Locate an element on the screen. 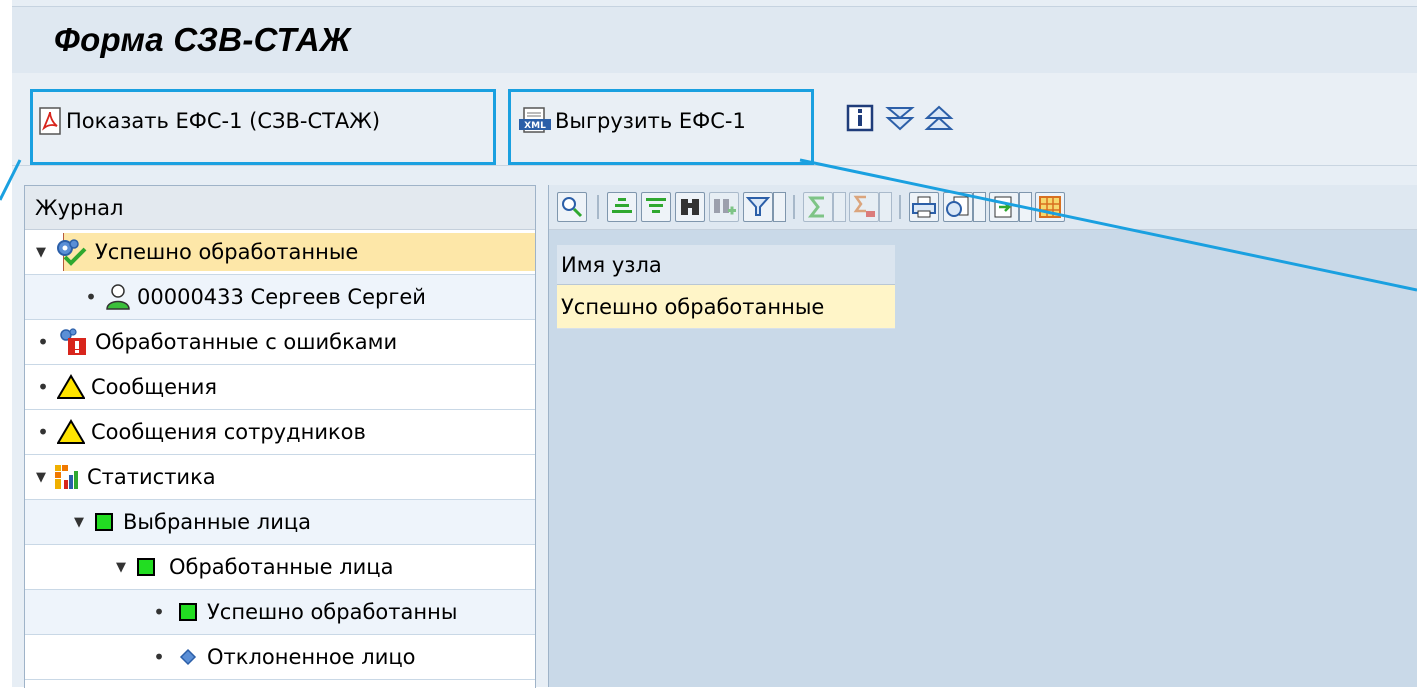 This screenshot has height=688, width=1417. annotation-line-left is located at coordinates (11, 180).